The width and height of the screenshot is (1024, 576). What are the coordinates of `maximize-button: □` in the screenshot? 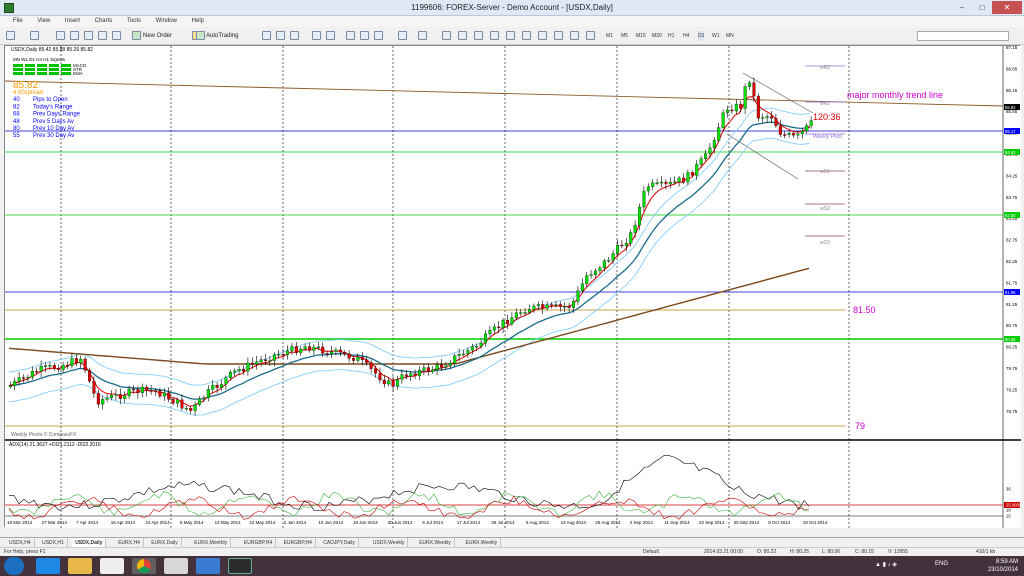 It's located at (982, 7).